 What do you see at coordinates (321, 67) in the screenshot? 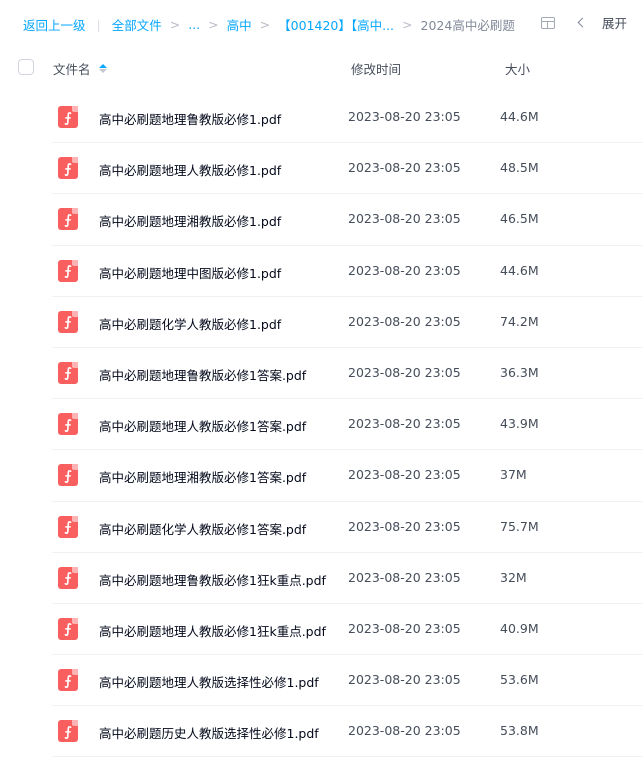
I see `list-header: 文件名 修改时间 大小` at bounding box center [321, 67].